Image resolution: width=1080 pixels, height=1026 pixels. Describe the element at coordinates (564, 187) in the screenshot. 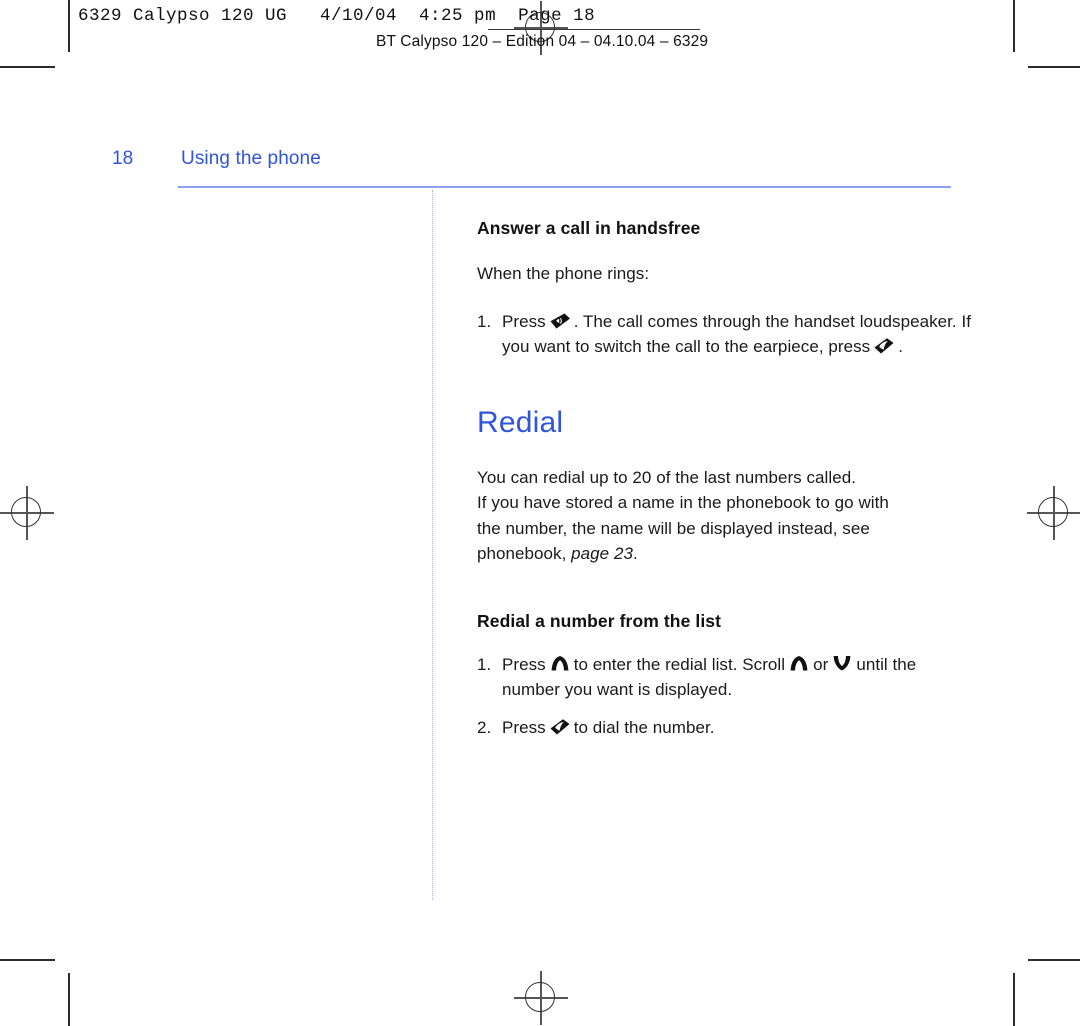

I see `header-rule` at that location.